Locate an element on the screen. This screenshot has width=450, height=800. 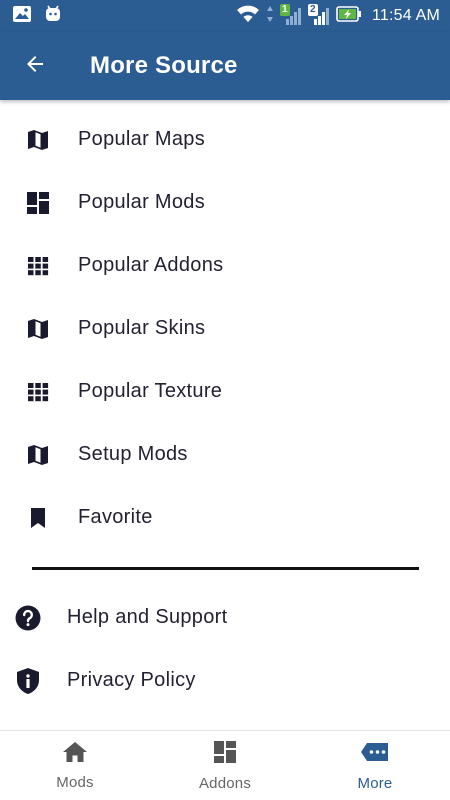
android-icon is located at coordinates (53, 16).